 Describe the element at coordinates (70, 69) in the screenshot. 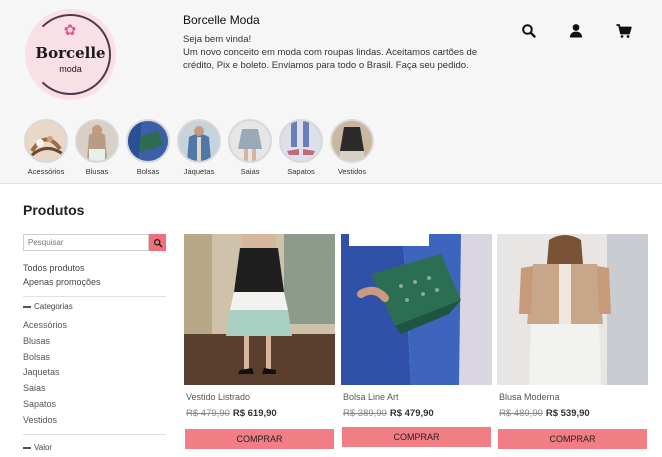

I see `logo-sub: moda` at that location.